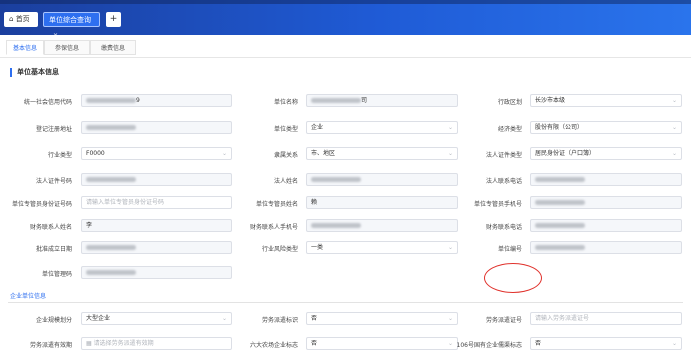  What do you see at coordinates (323, 153) in the screenshot?
I see `field-value: 市、地区` at bounding box center [323, 153].